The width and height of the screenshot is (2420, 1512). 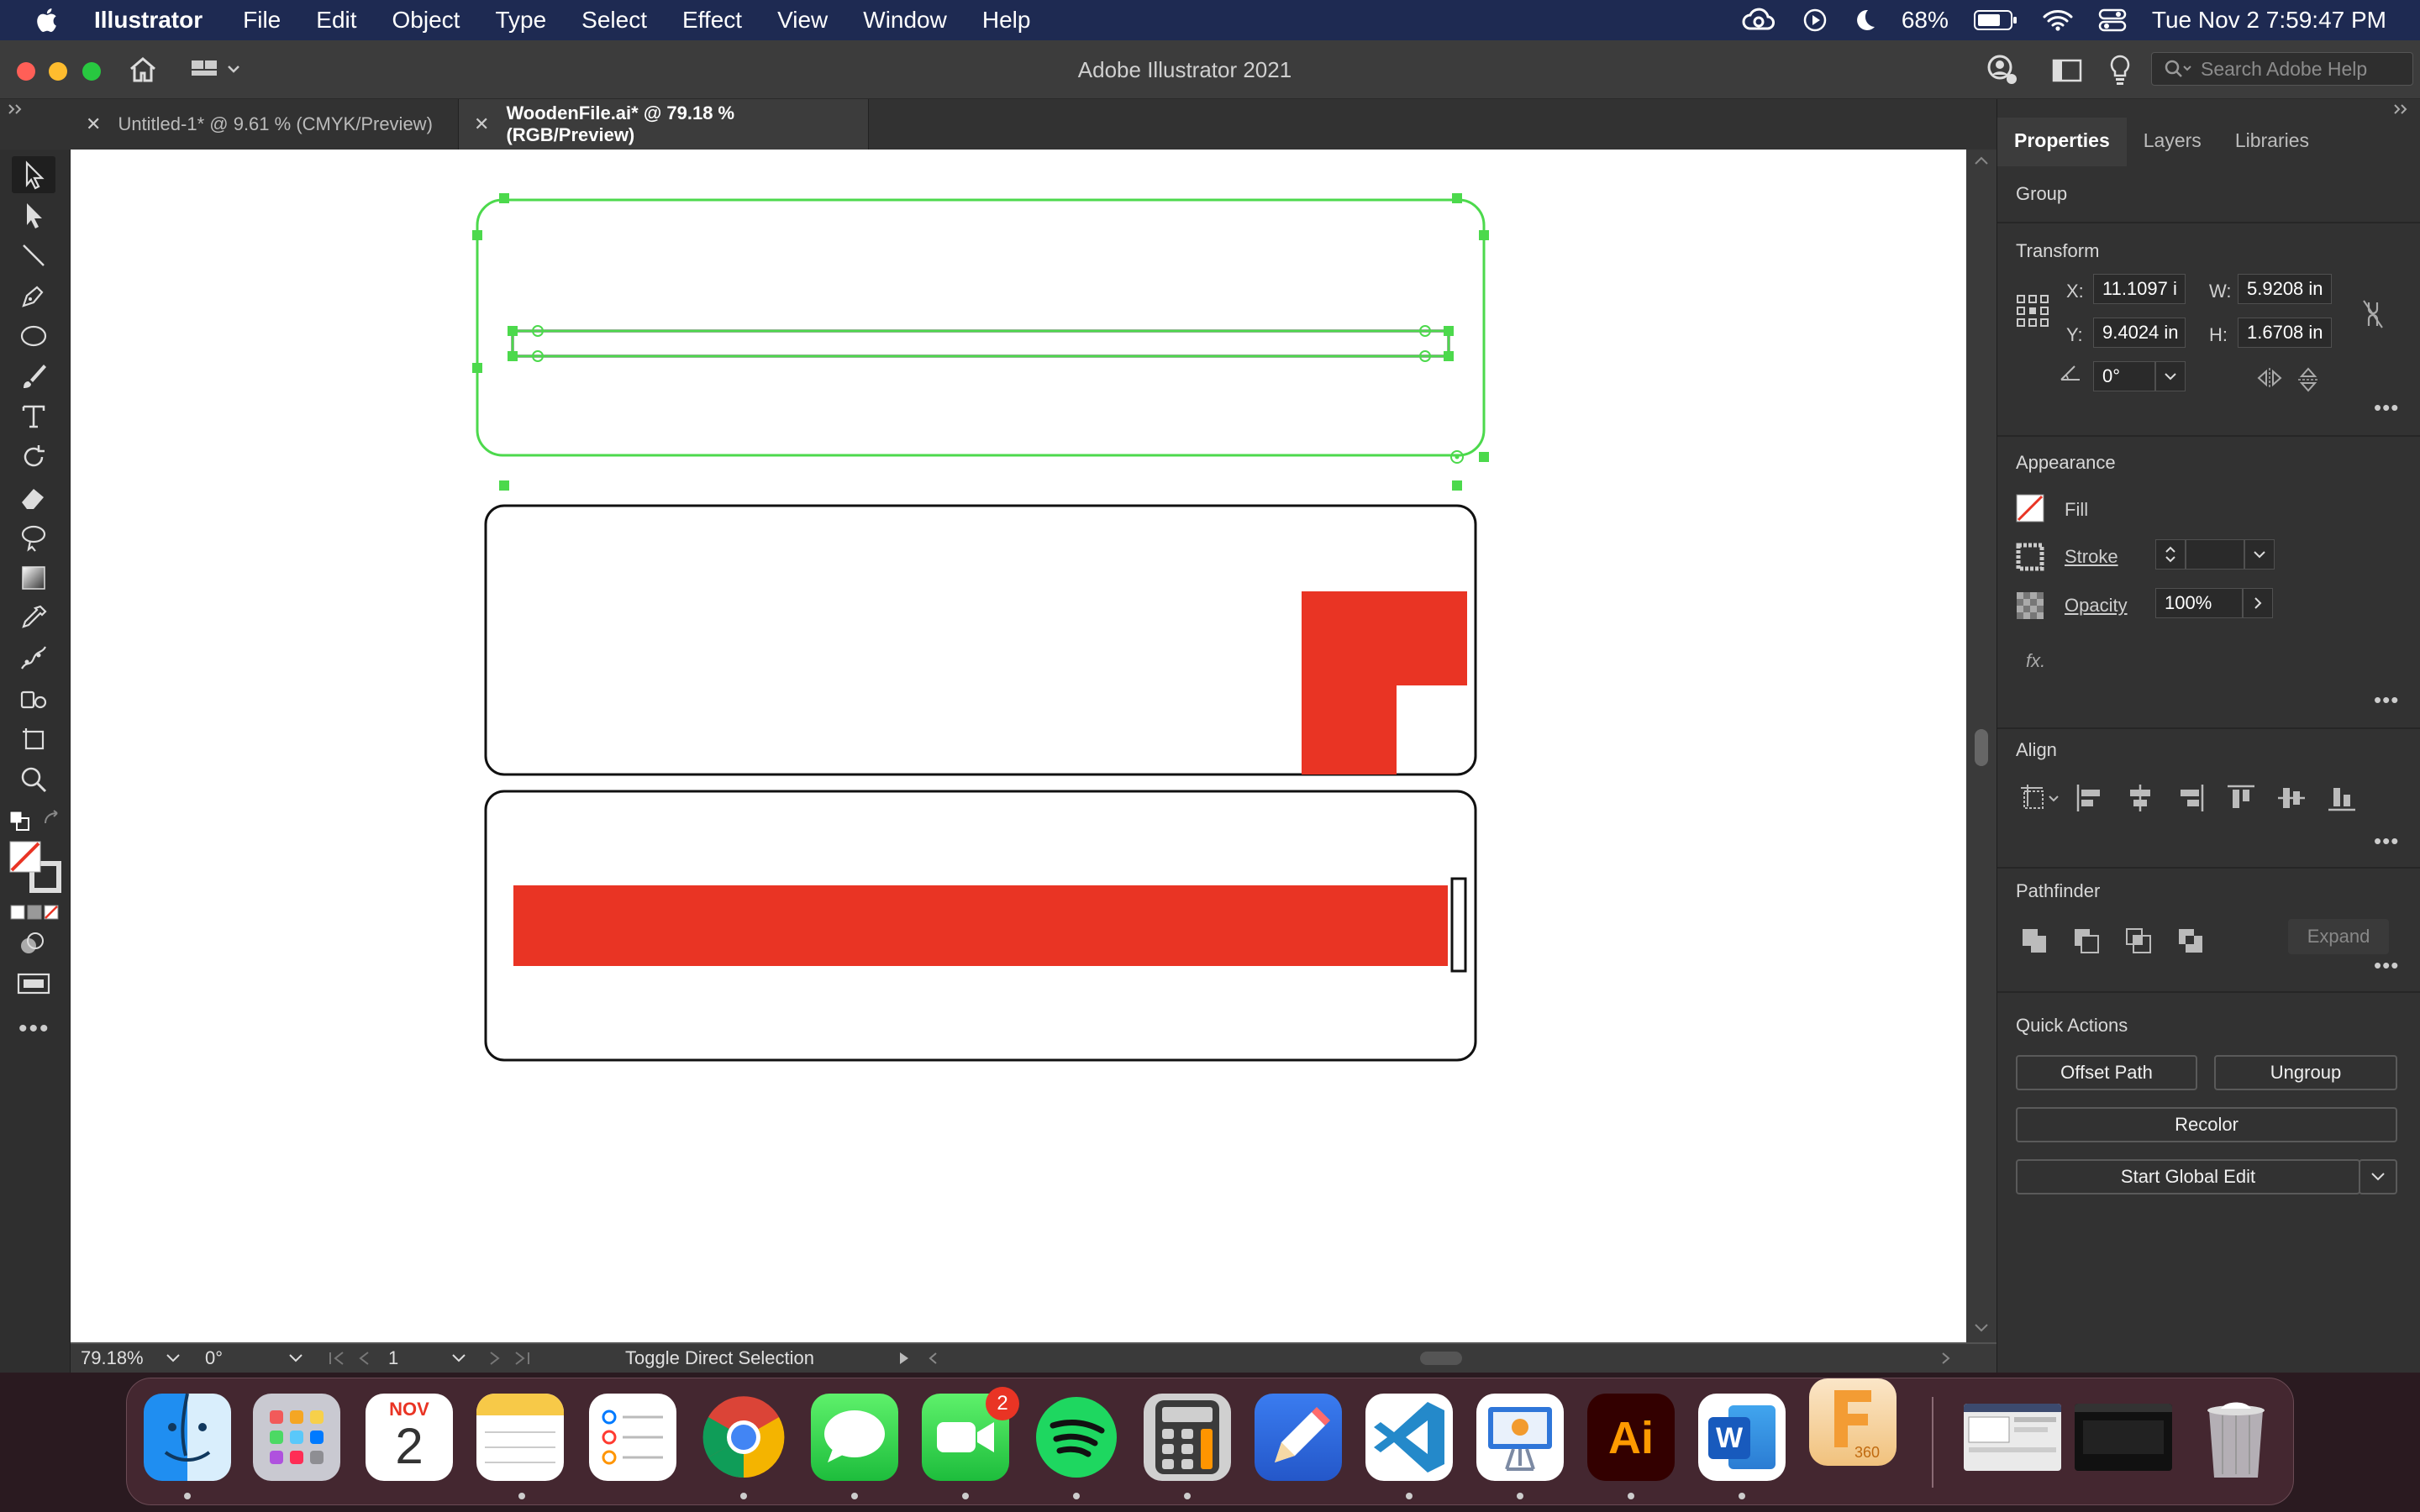 What do you see at coordinates (31, 943) in the screenshot?
I see `draw-mode-icon` at bounding box center [31, 943].